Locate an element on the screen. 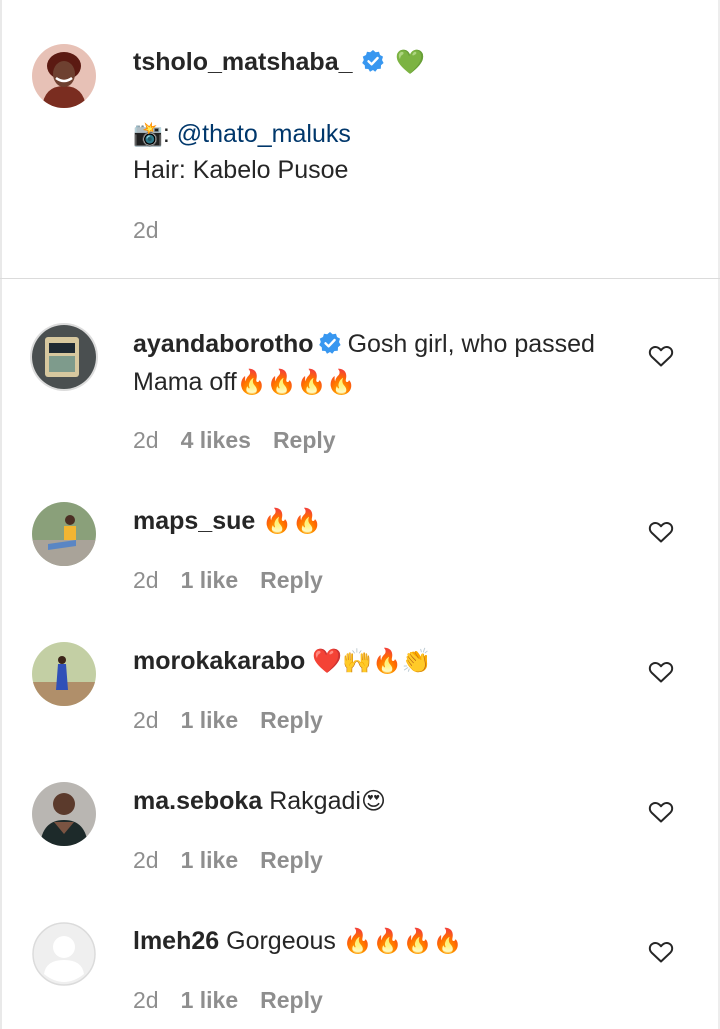  commenter-username: ma.seboka is located at coordinates (197, 801).